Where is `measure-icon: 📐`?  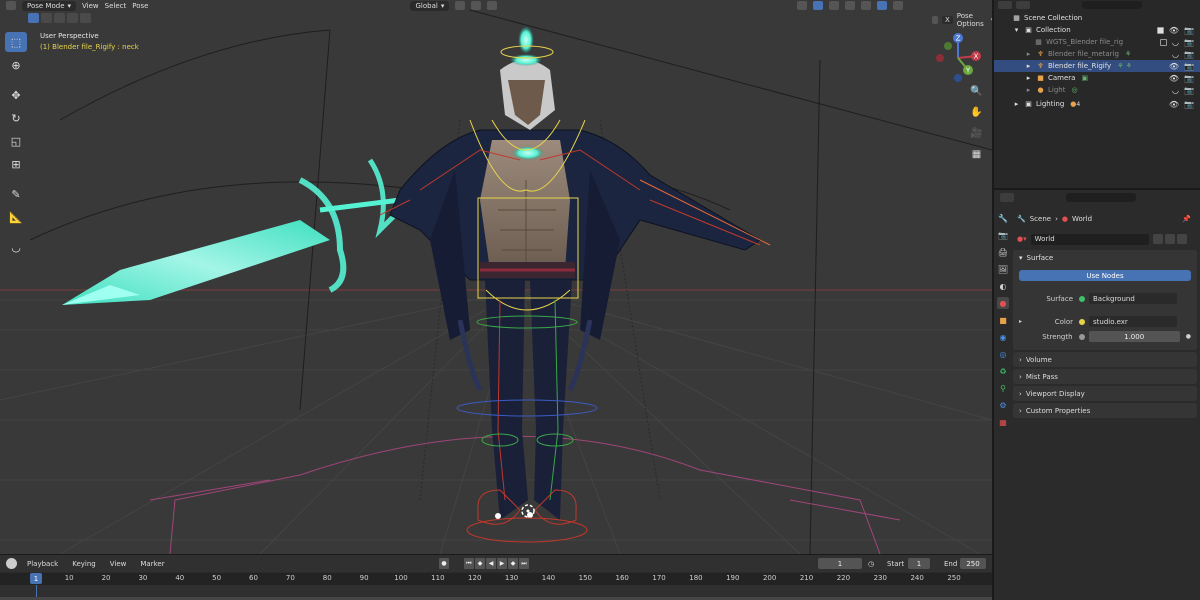 measure-icon: 📐 is located at coordinates (16, 217).